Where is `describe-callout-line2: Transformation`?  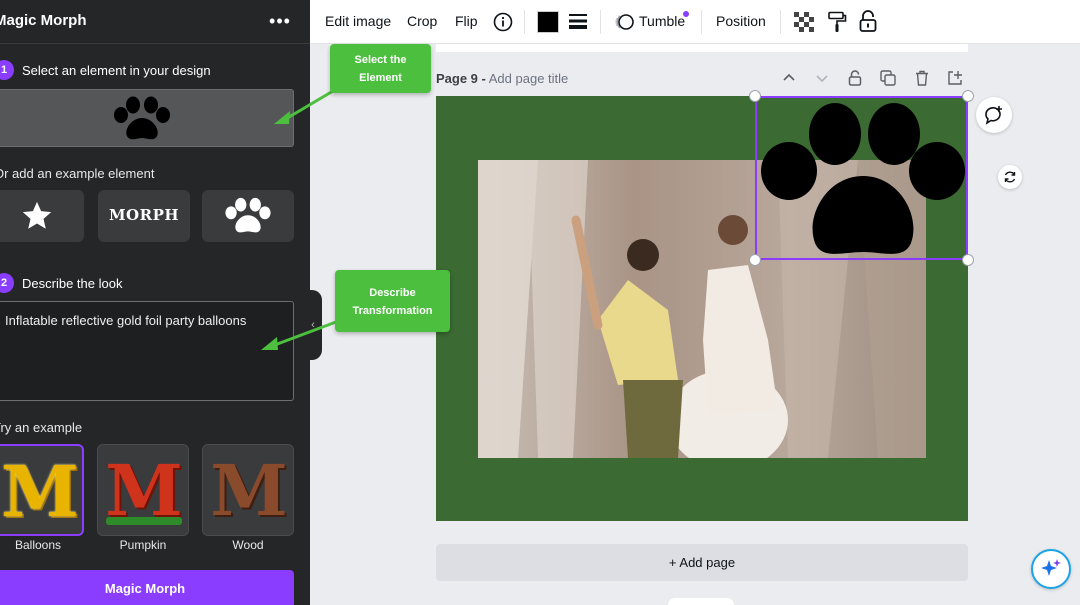 describe-callout-line2: Transformation is located at coordinates (392, 311).